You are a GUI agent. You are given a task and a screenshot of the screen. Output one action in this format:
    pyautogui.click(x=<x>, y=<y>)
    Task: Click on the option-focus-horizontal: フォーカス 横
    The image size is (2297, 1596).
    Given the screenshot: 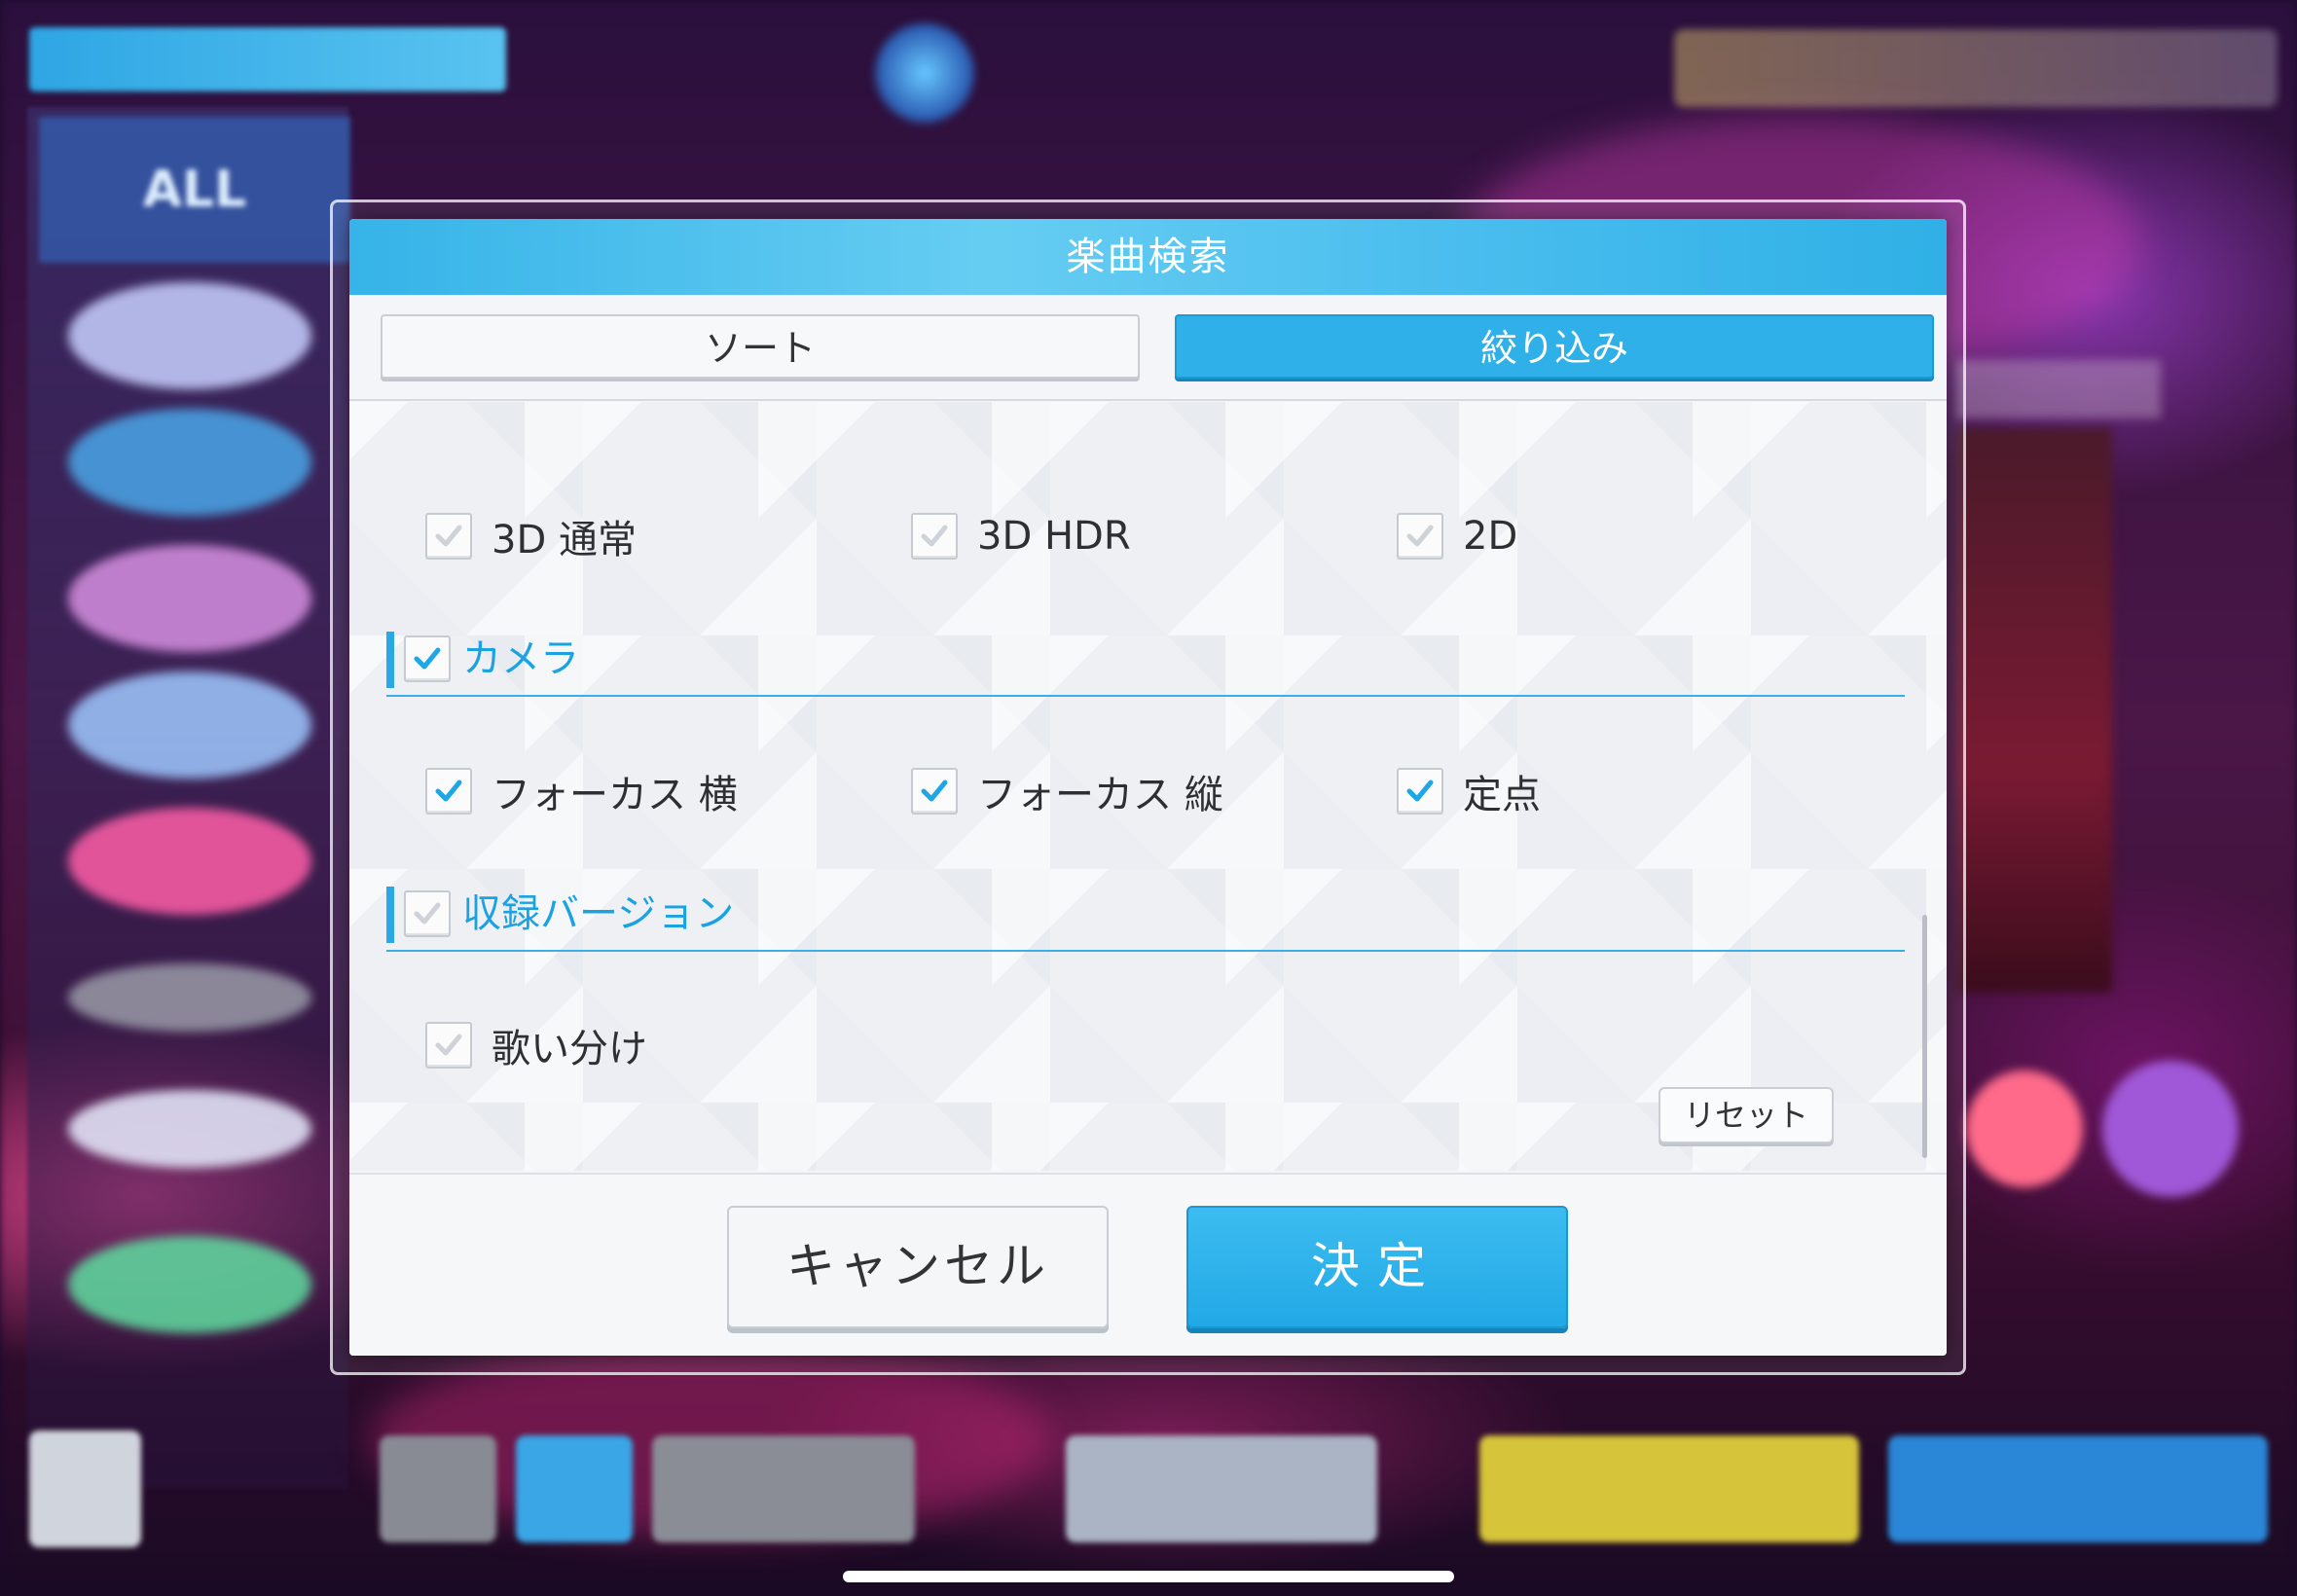 What is the action you would take?
    pyautogui.click(x=581, y=791)
    